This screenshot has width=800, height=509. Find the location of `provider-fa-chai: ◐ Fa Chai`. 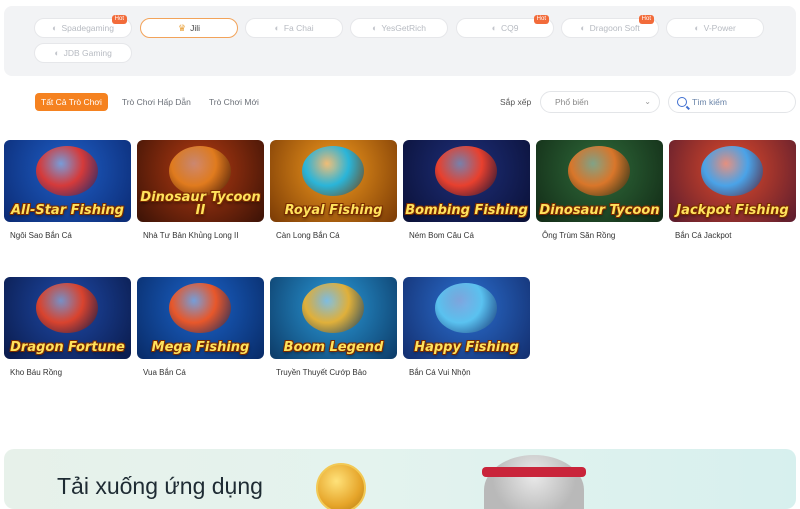

provider-fa-chai: ◐ Fa Chai is located at coordinates (294, 28).